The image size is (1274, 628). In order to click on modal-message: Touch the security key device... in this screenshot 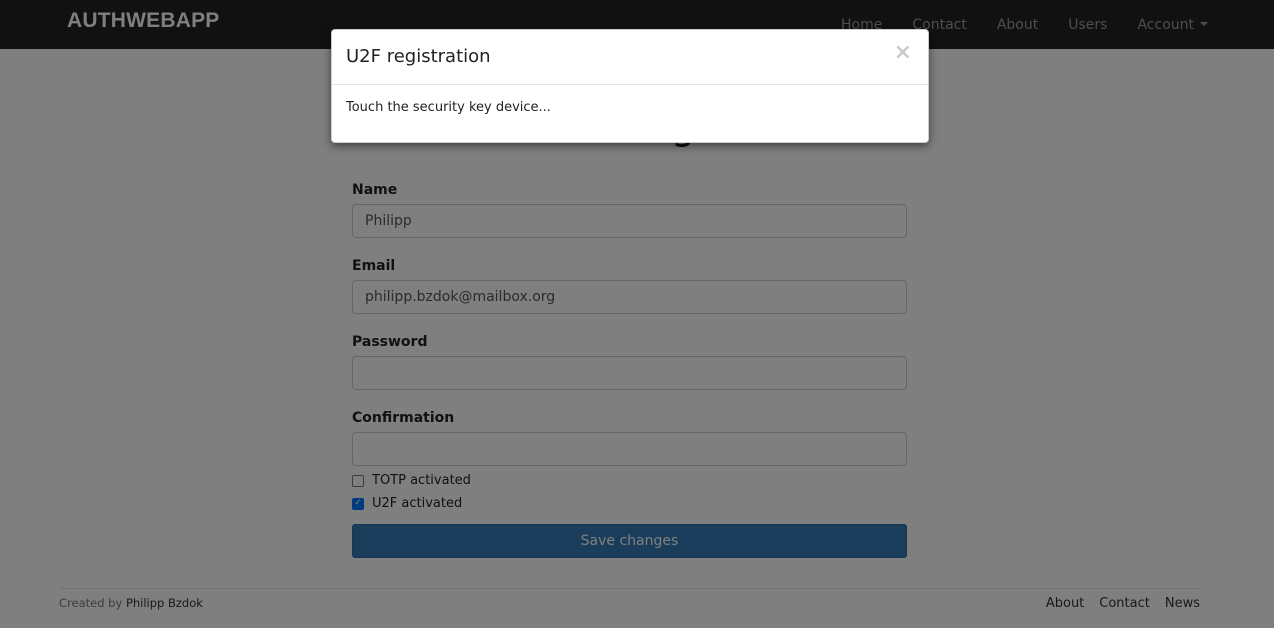, I will do `click(448, 107)`.